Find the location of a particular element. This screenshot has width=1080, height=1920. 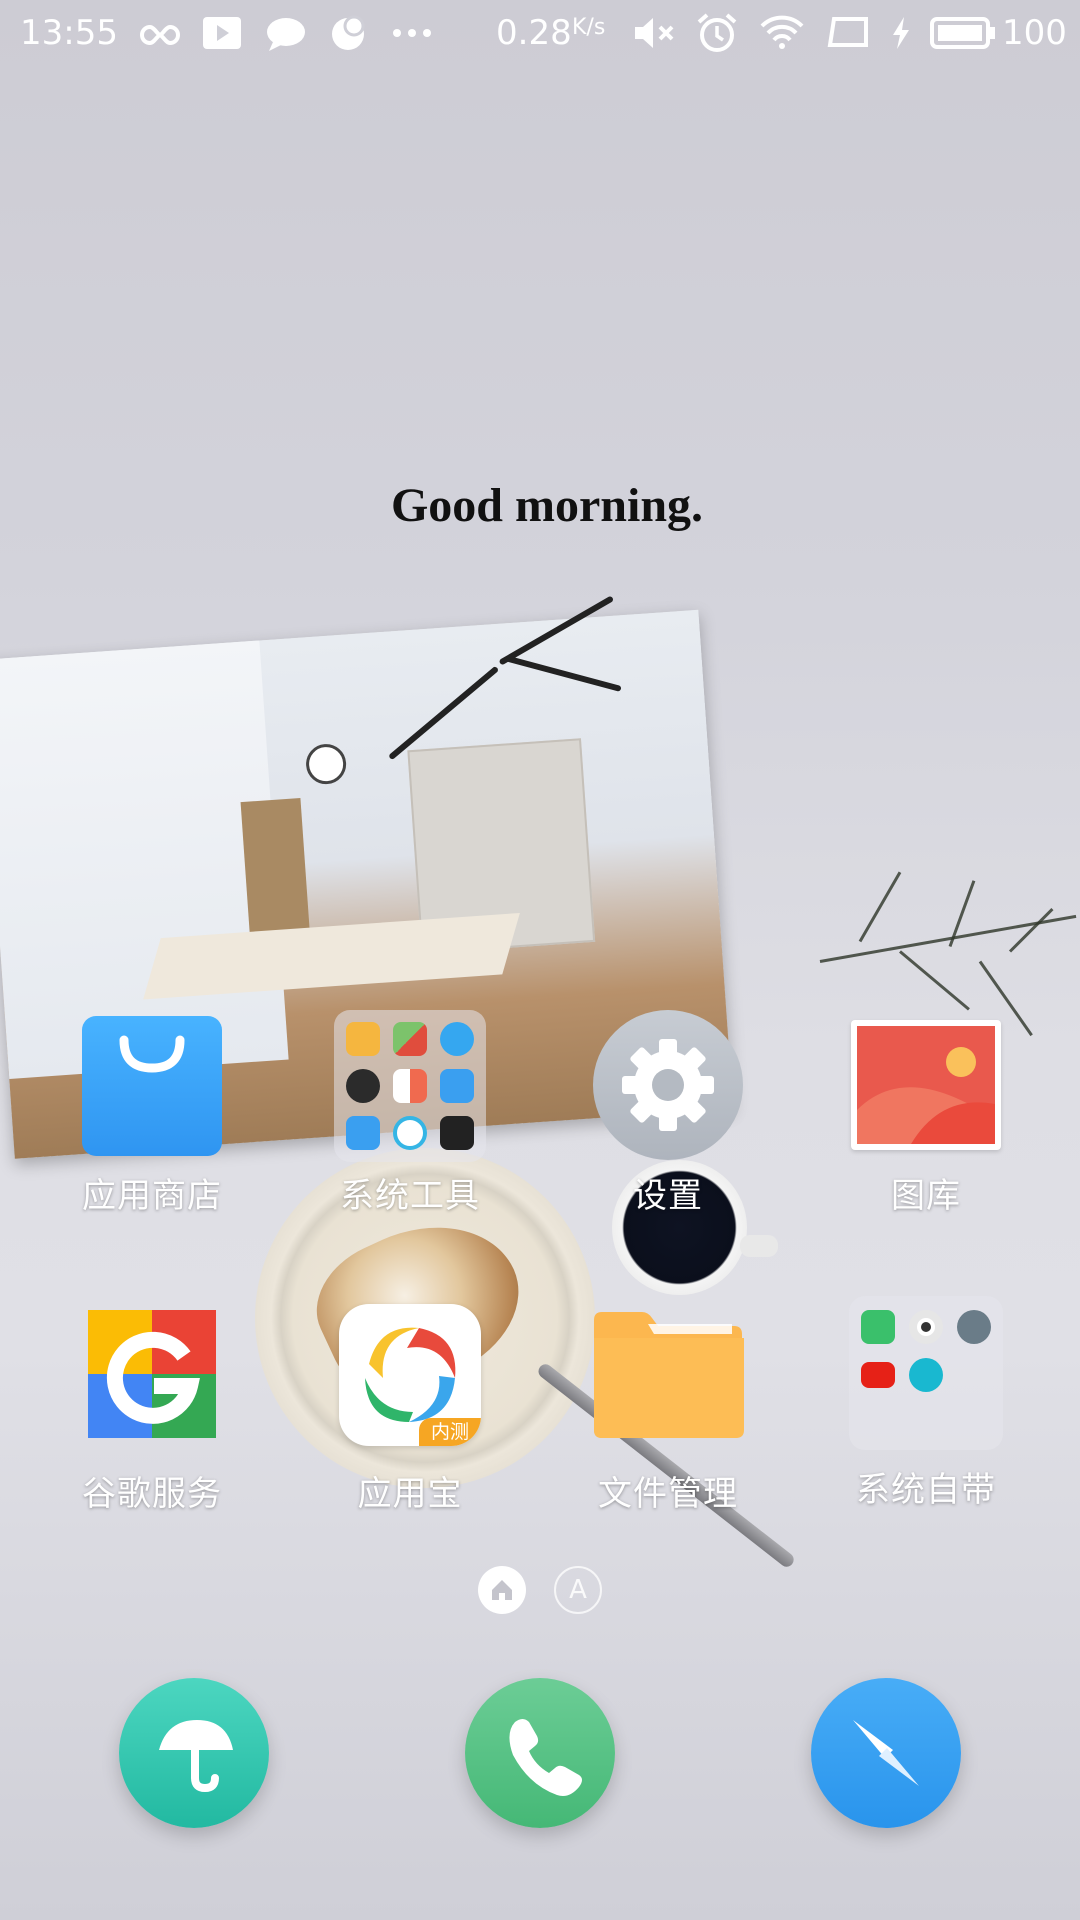

video-play-icon is located at coordinates (222, 37).